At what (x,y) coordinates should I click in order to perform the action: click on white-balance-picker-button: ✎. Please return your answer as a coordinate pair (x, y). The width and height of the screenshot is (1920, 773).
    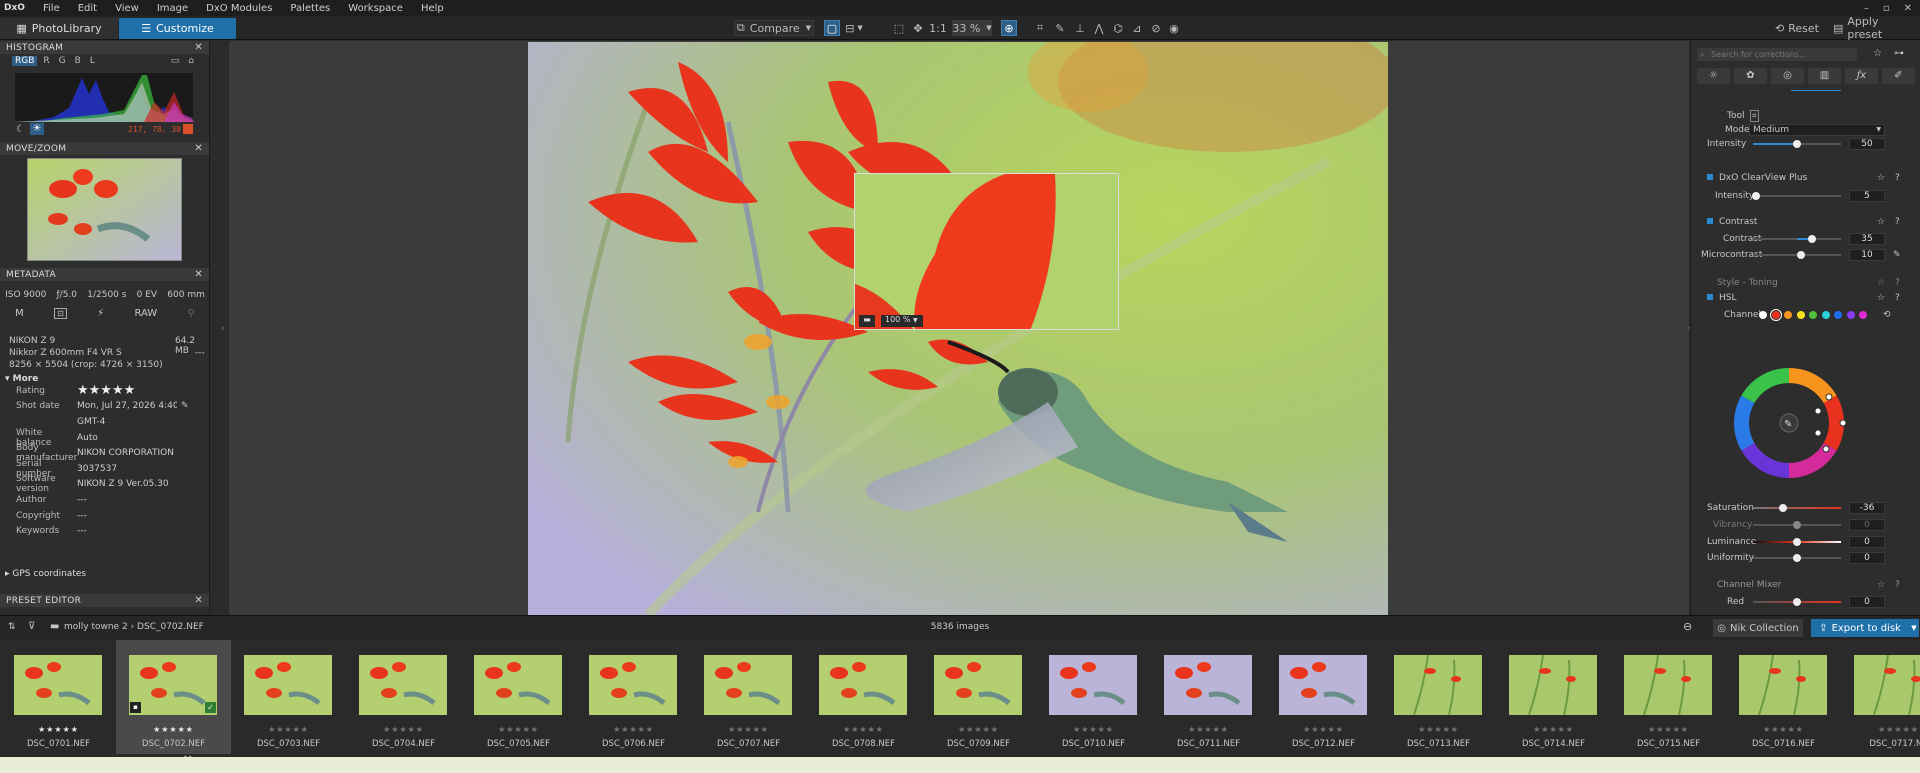
    Looking at the image, I should click on (1060, 28).